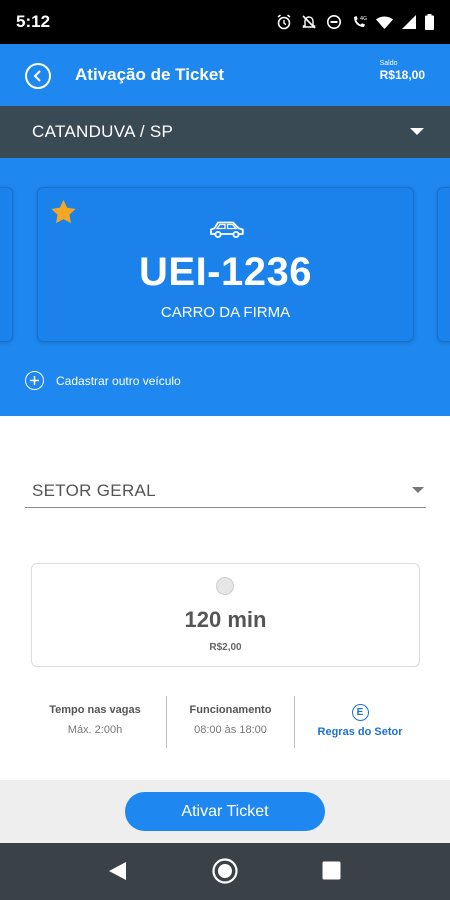  Describe the element at coordinates (34, 380) in the screenshot. I see `plus-circle-icon` at that location.